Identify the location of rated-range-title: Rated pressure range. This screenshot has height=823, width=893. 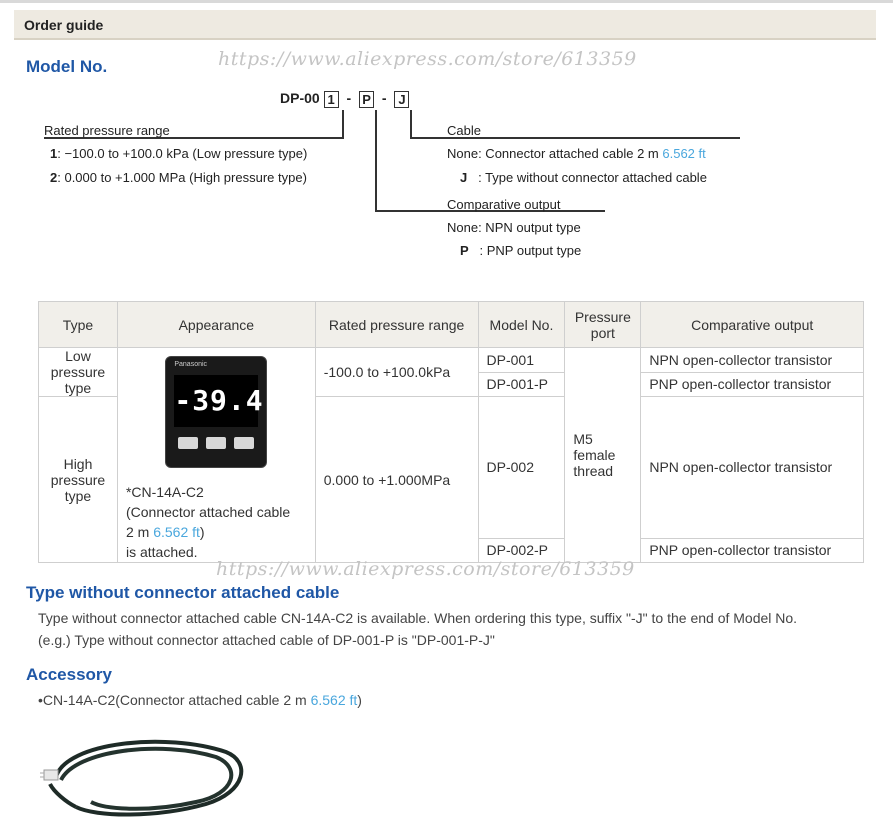
(107, 130).